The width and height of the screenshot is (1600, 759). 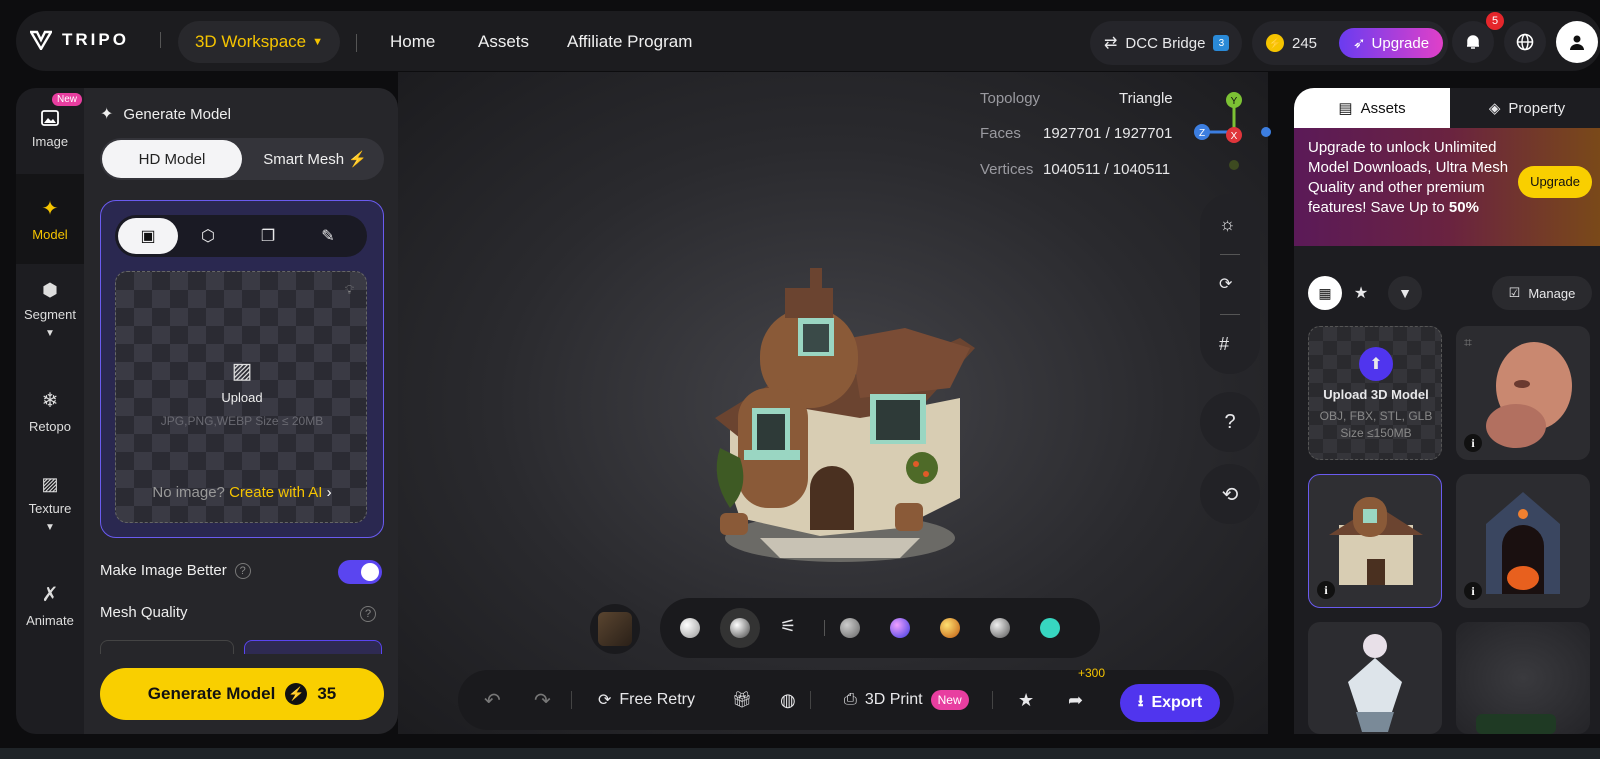 What do you see at coordinates (1075, 700) in the screenshot?
I see `share-icon: ➦` at bounding box center [1075, 700].